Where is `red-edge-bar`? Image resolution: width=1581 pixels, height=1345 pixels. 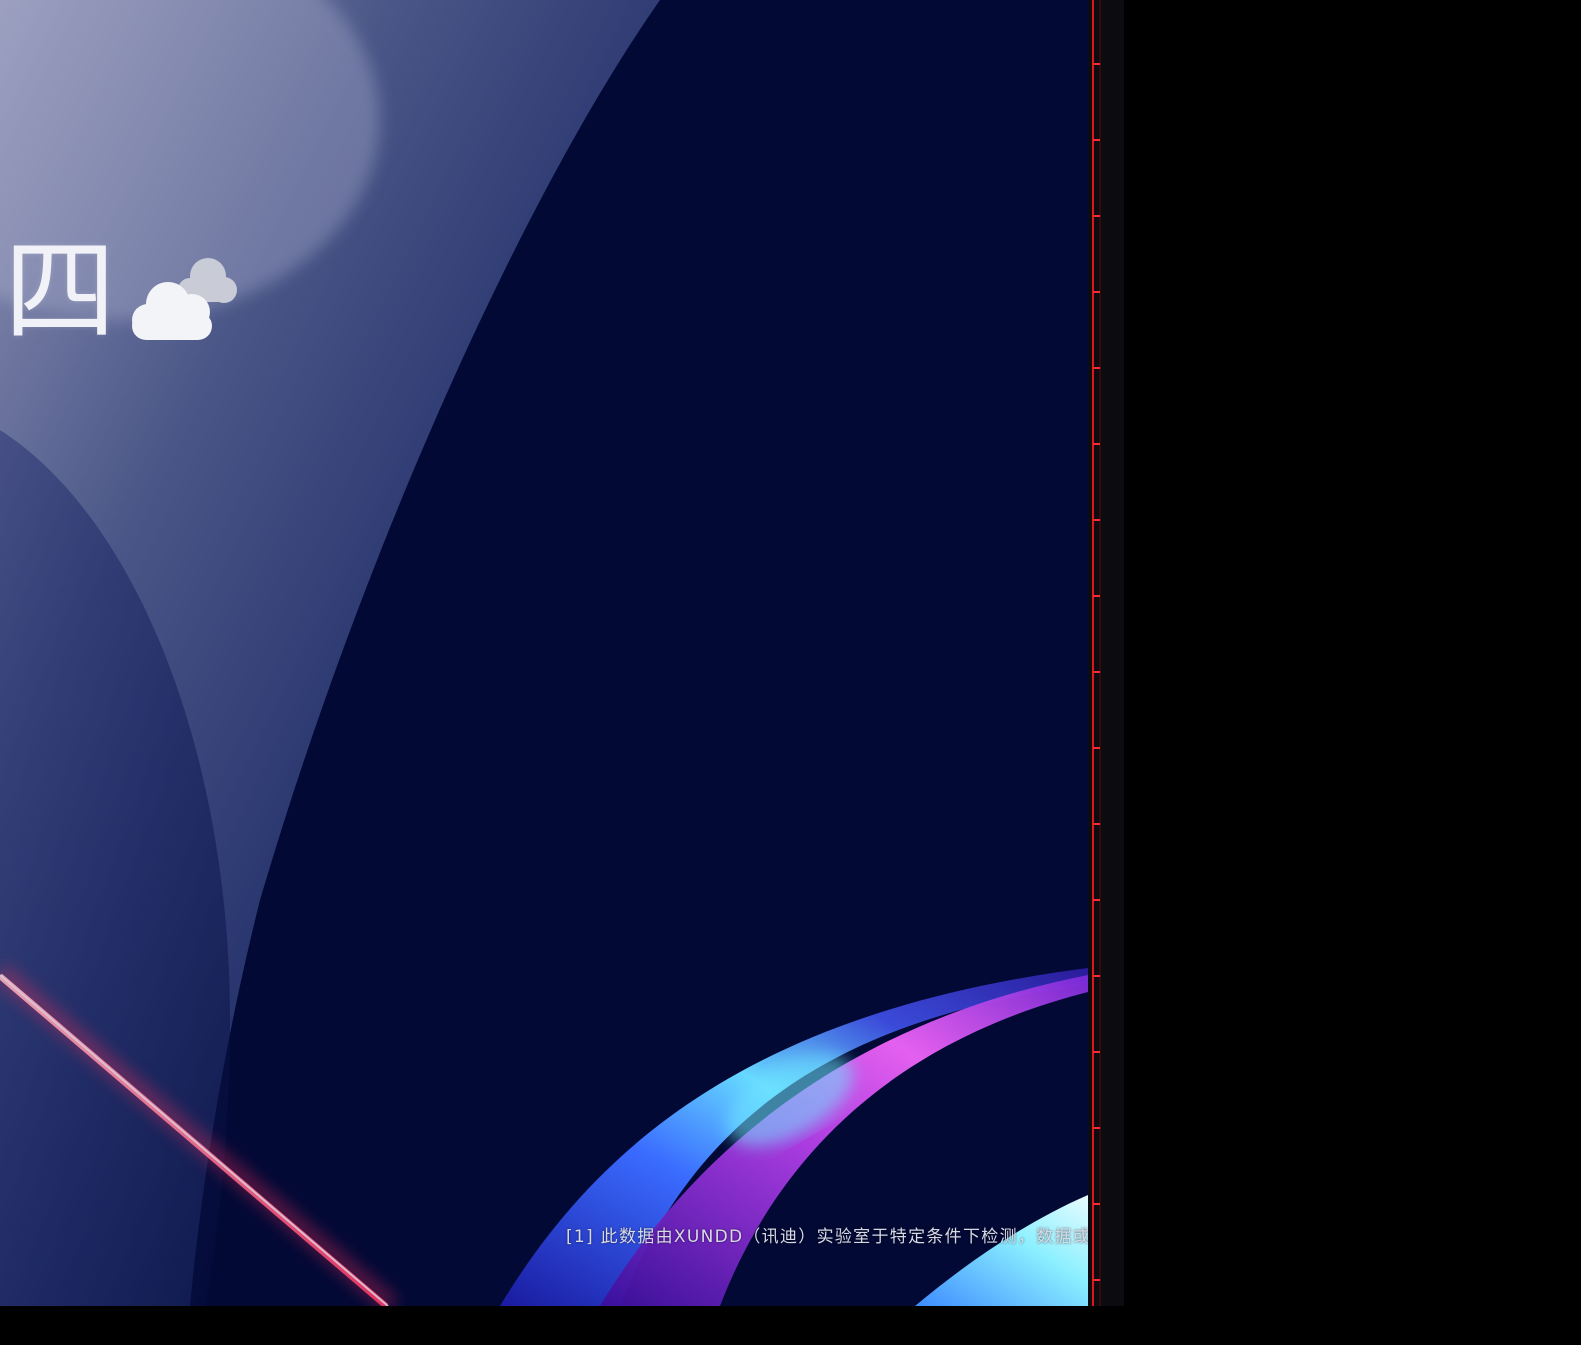 red-edge-bar is located at coordinates (1106, 653).